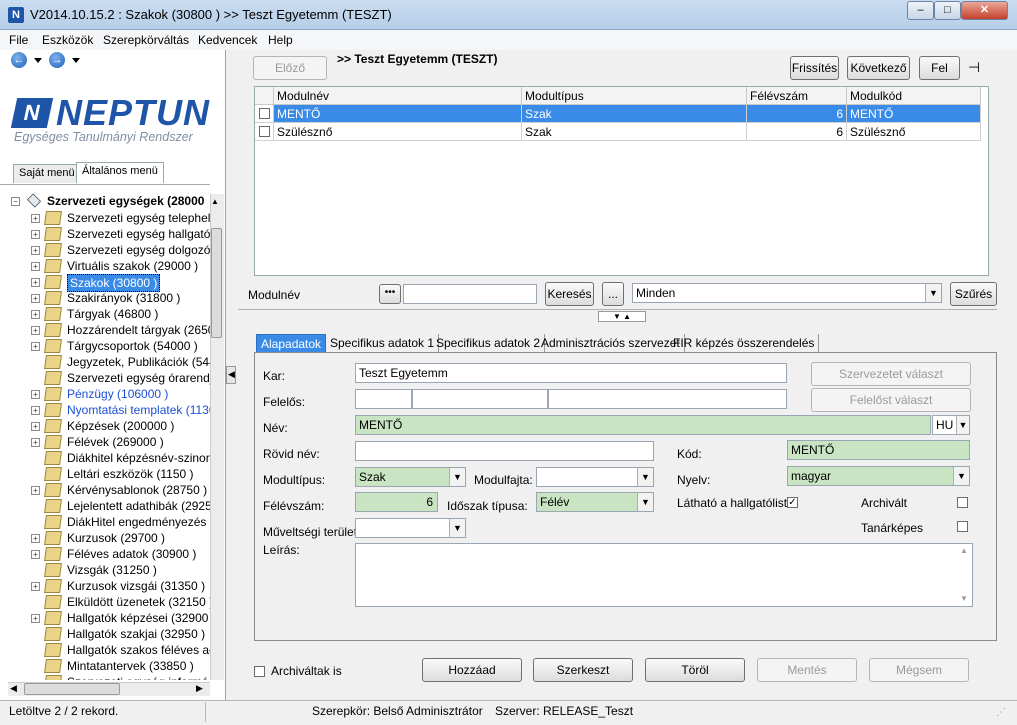 The width and height of the screenshot is (1017, 725). Describe the element at coordinates (105, 283) in the screenshot. I see `tree-item: + Szakok (30800 )` at that location.